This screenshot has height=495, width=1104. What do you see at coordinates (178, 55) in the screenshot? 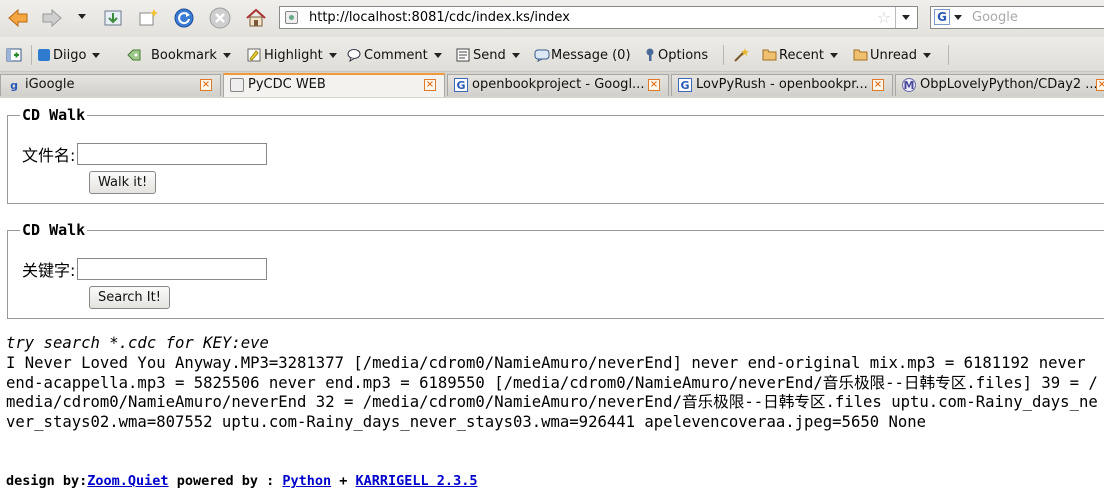
I see `toolbar-item-bookmark: Bookmark` at bounding box center [178, 55].